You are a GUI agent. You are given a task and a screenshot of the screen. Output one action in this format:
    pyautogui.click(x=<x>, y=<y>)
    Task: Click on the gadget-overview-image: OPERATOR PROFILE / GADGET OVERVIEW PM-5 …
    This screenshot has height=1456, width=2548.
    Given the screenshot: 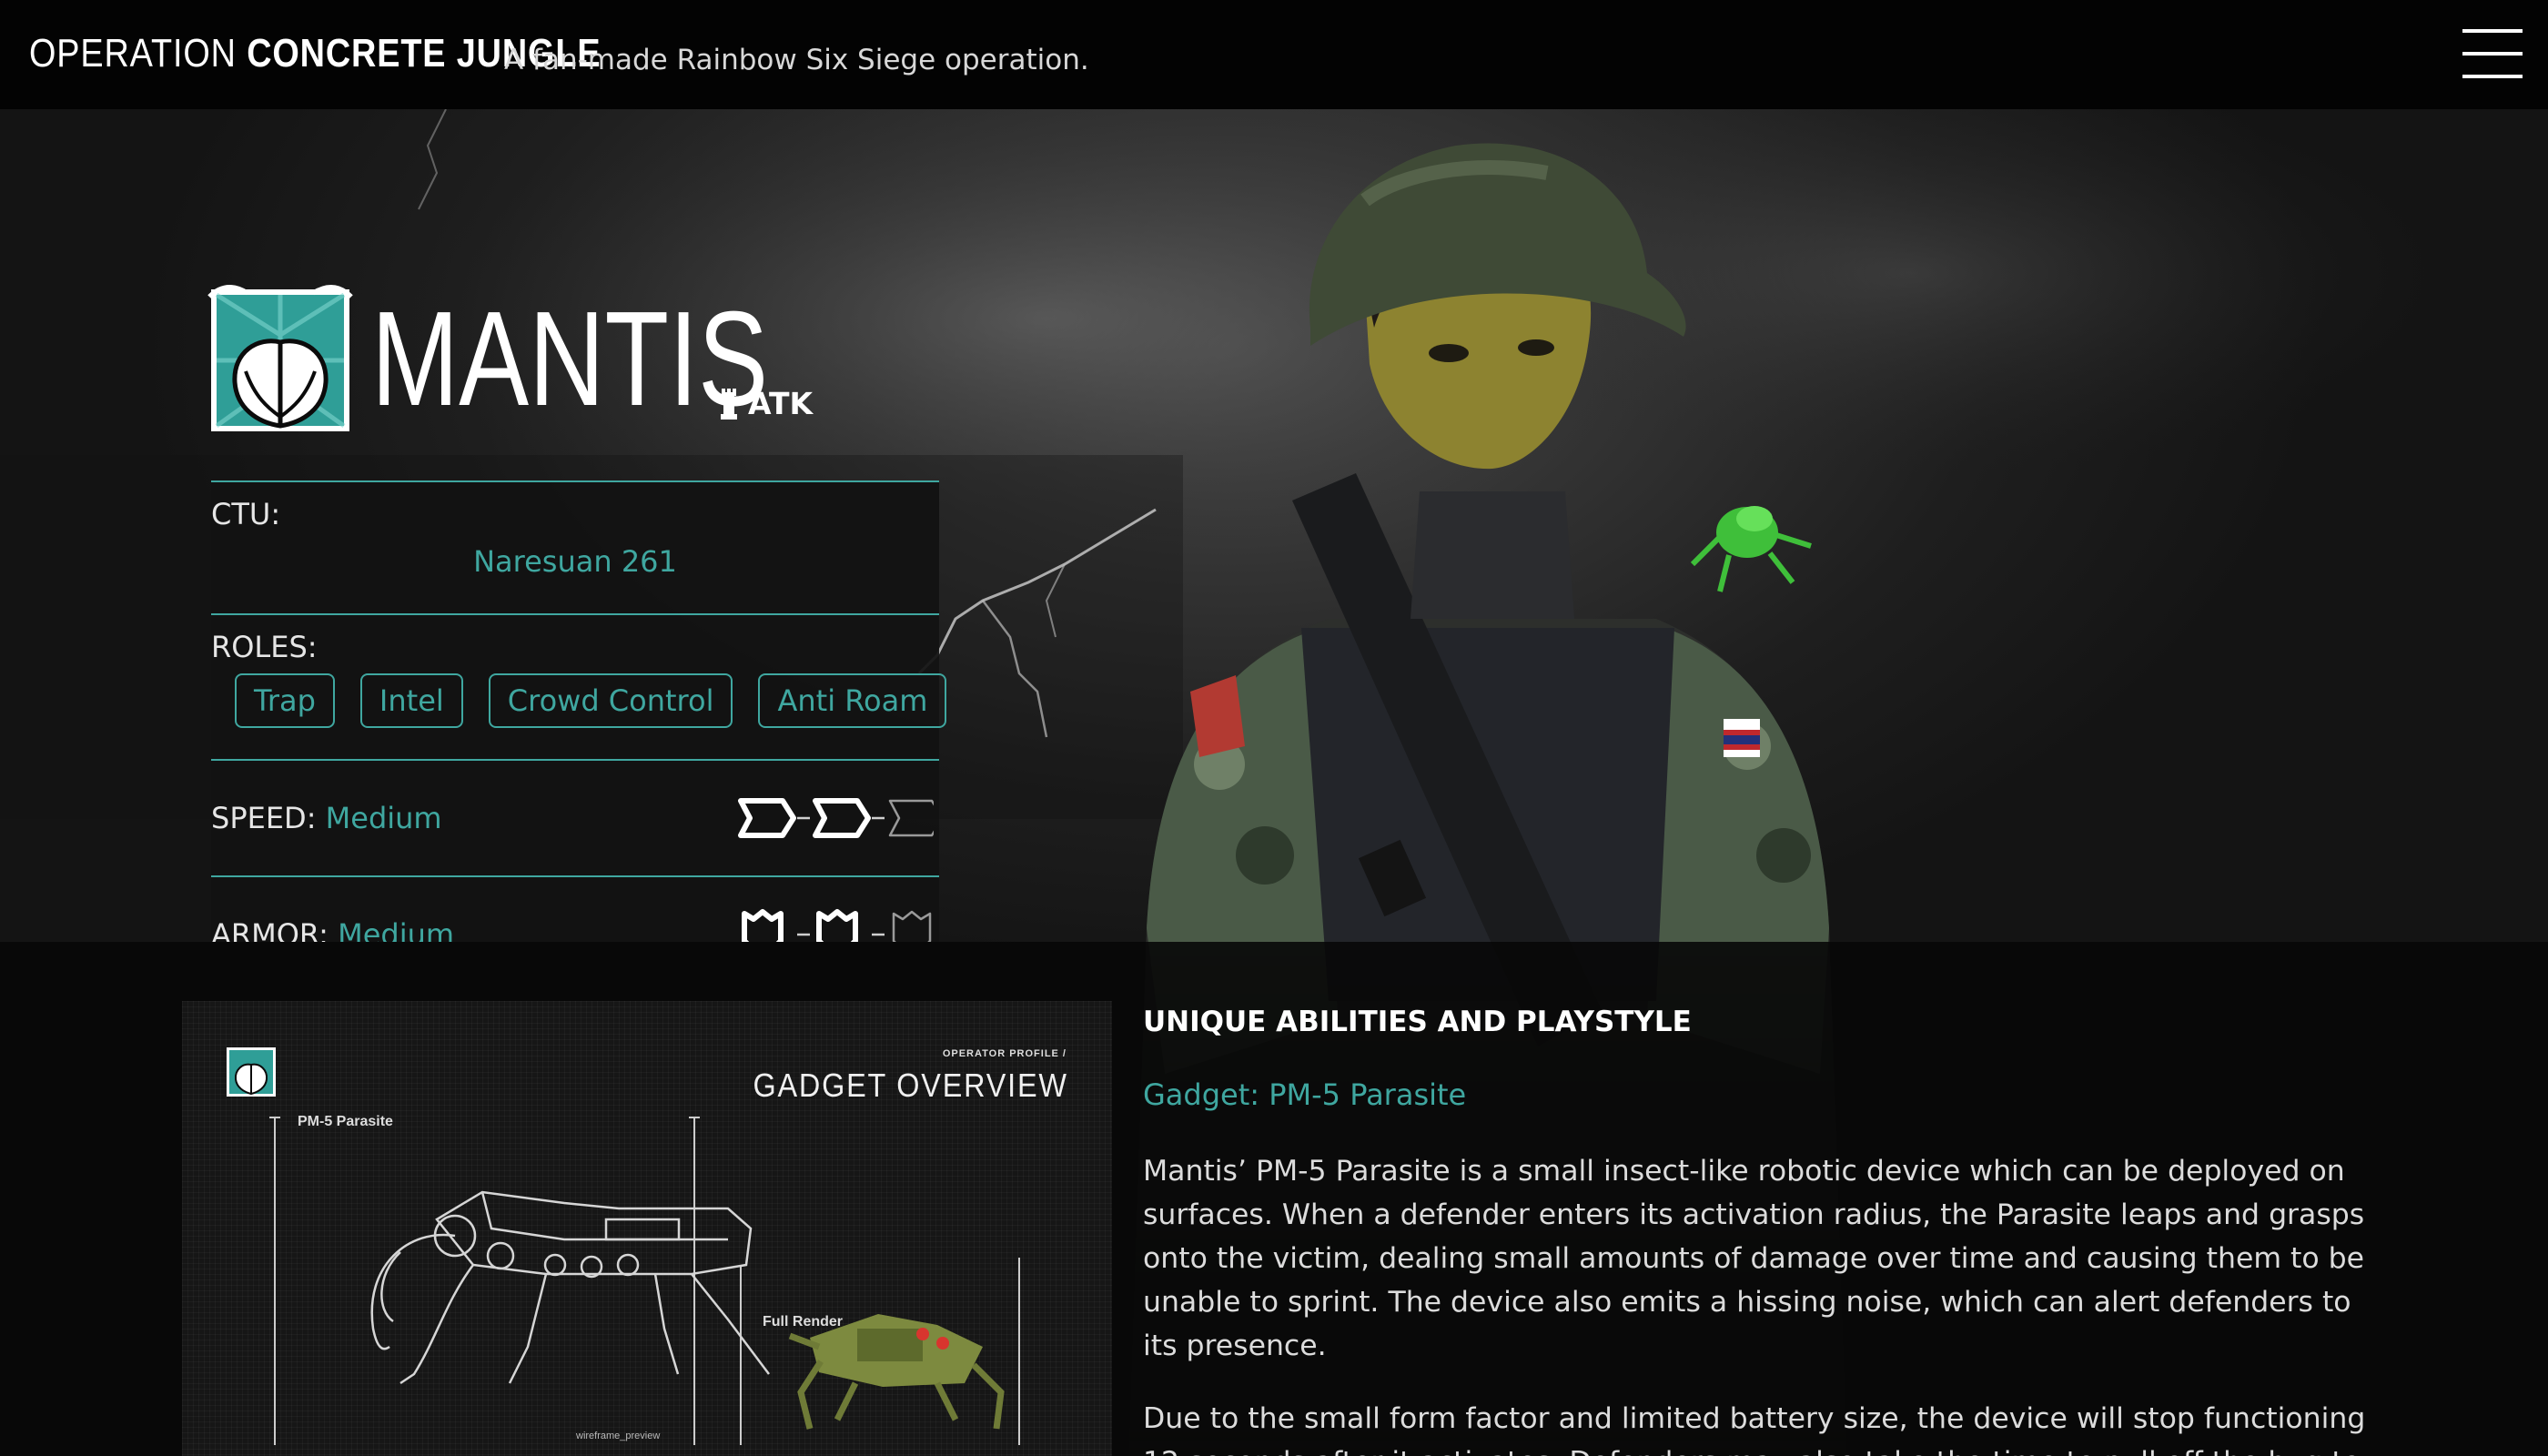 What is the action you would take?
    pyautogui.click(x=647, y=1229)
    